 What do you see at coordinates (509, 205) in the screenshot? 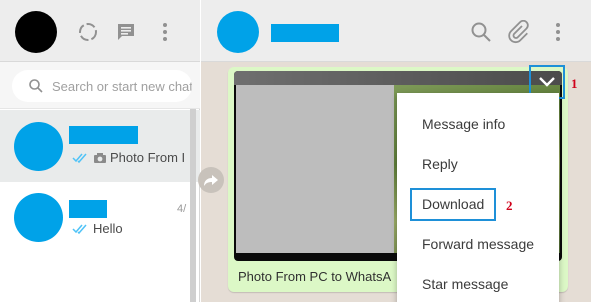
I see `step-marker-2: 2` at bounding box center [509, 205].